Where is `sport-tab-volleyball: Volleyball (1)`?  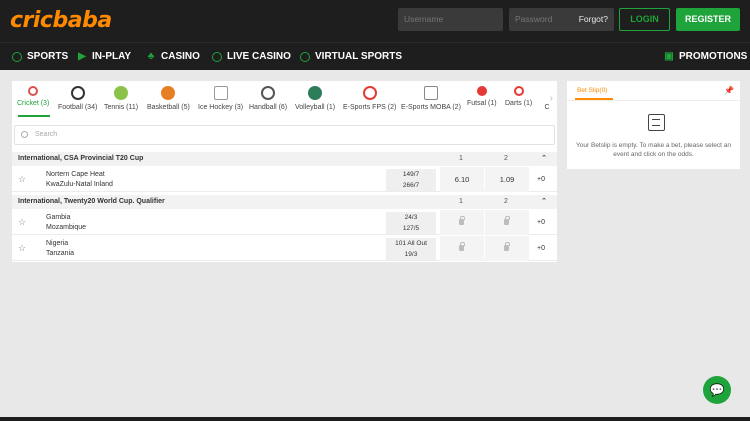 sport-tab-volleyball: Volleyball (1) is located at coordinates (315, 97).